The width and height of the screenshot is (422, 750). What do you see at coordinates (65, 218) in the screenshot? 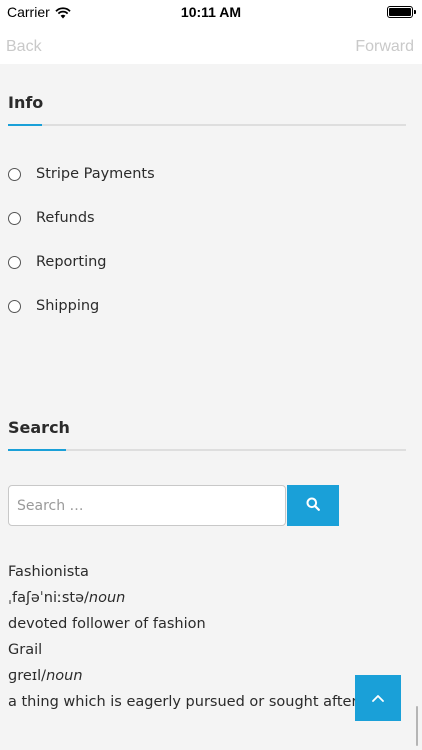
I see `info-item-label: Refunds` at bounding box center [65, 218].